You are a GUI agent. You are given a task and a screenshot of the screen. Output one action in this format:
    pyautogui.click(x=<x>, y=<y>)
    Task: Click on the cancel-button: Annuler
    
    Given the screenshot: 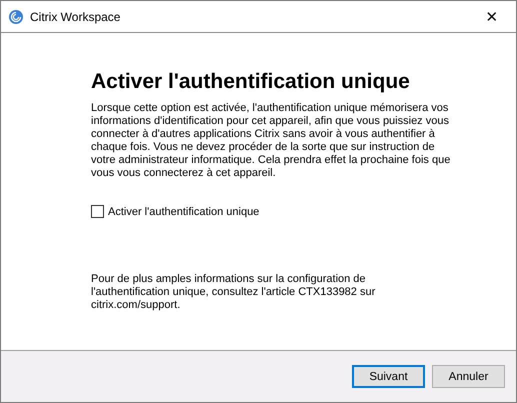 What is the action you would take?
    pyautogui.click(x=468, y=376)
    